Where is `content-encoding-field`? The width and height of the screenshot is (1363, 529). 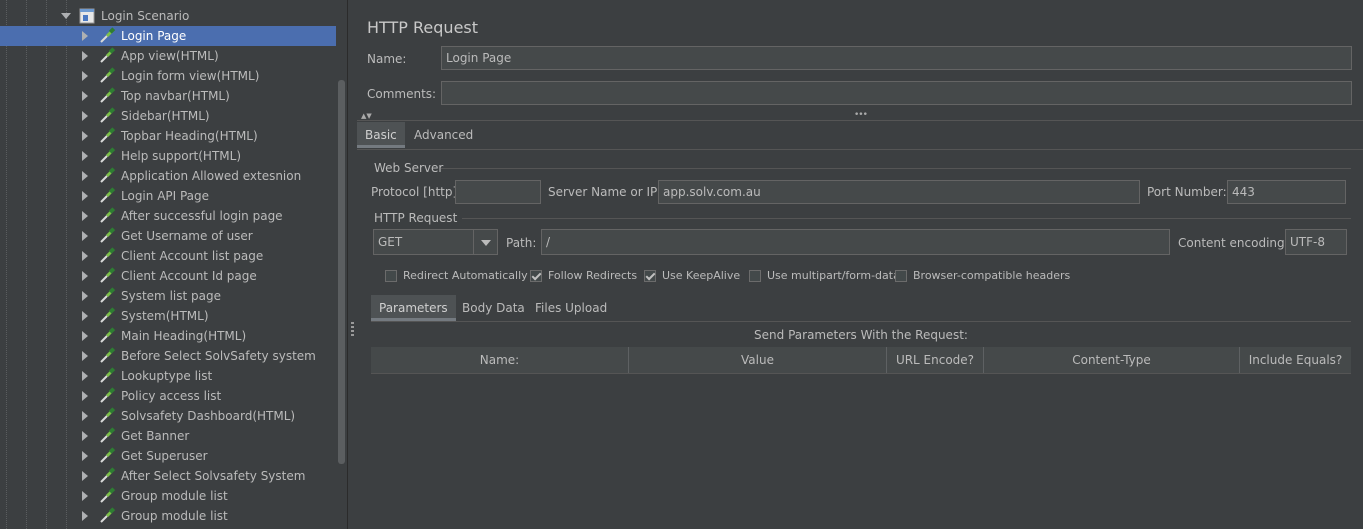 content-encoding-field is located at coordinates (1316, 242).